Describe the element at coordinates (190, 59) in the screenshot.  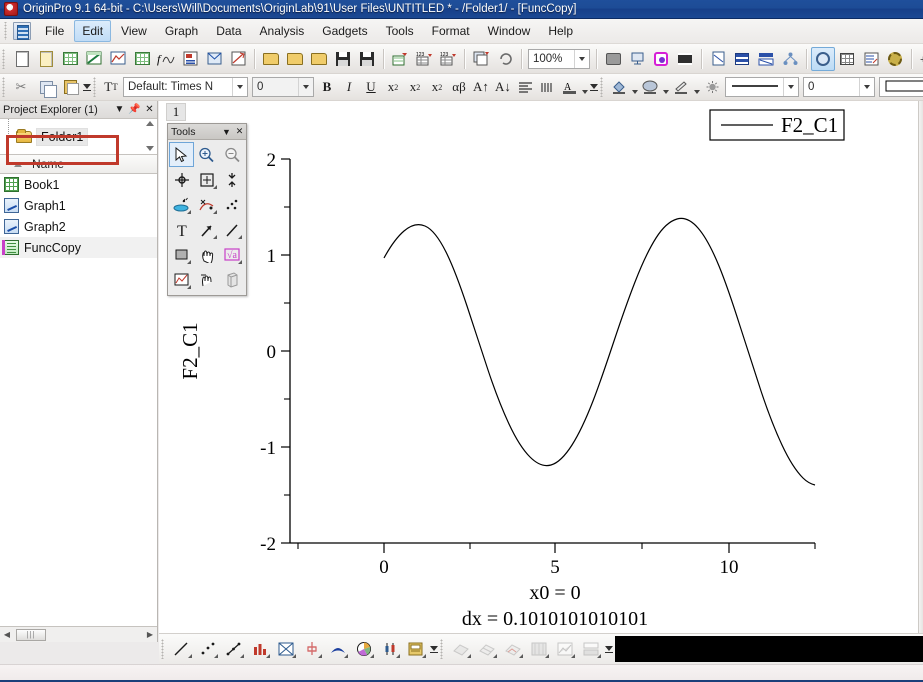
I see `new-layout-icon` at that location.